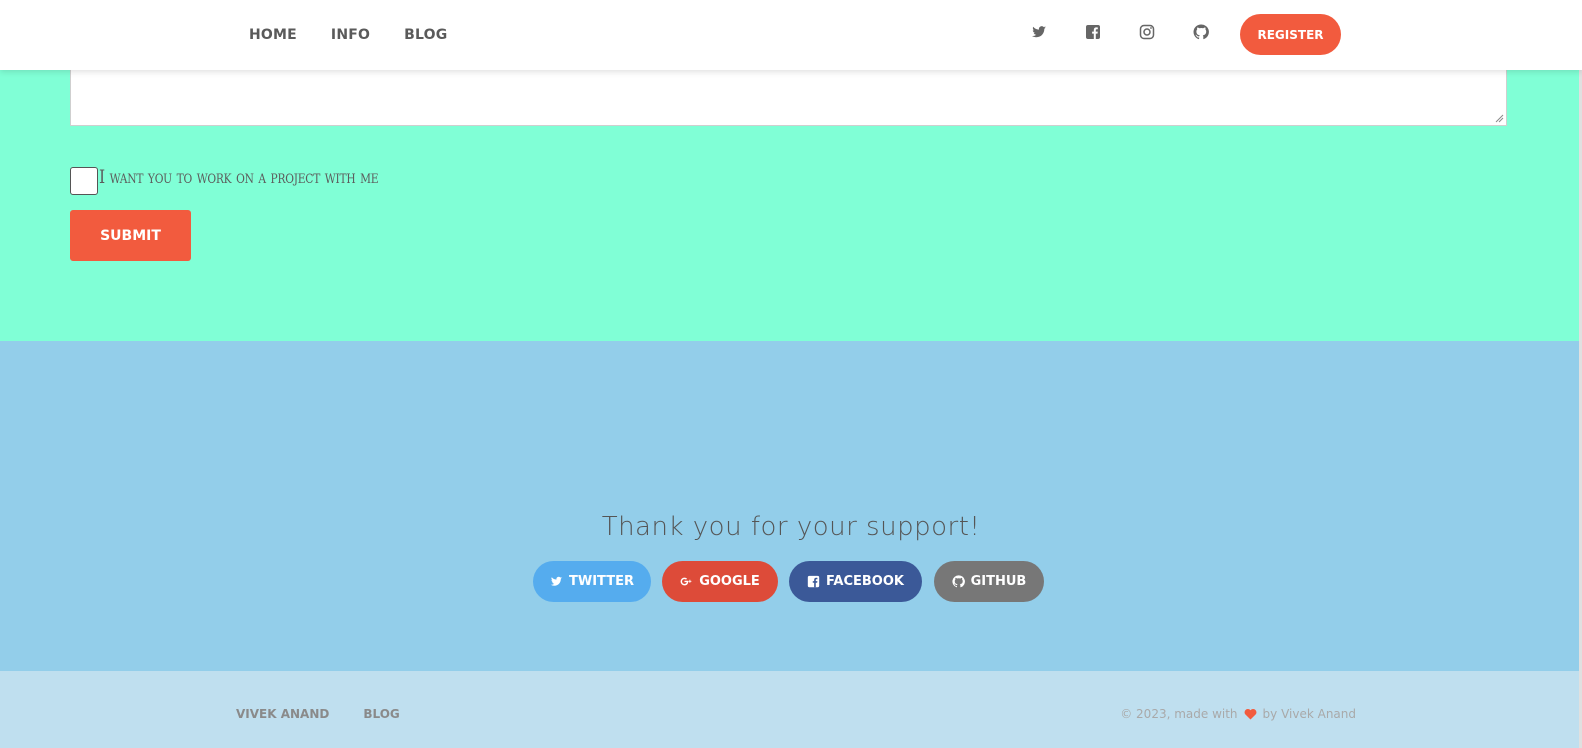 This screenshot has height=748, width=1582. Describe the element at coordinates (686, 581) in the screenshot. I see `google-plus-icon` at that location.